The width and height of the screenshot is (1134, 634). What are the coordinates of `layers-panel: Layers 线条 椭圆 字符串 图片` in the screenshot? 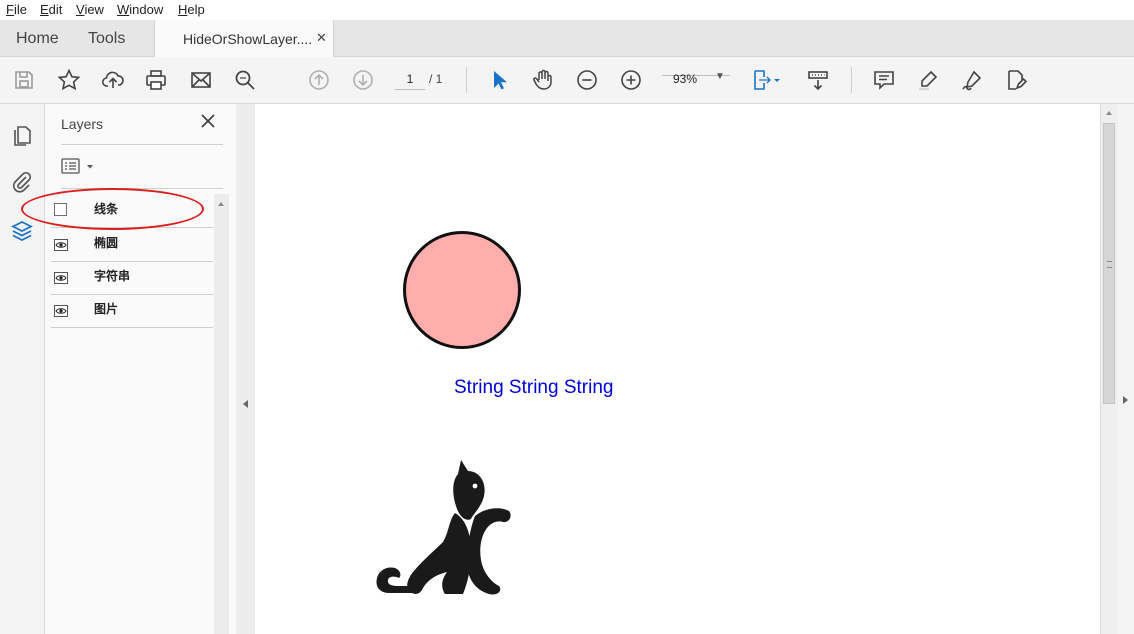 It's located at (140, 369).